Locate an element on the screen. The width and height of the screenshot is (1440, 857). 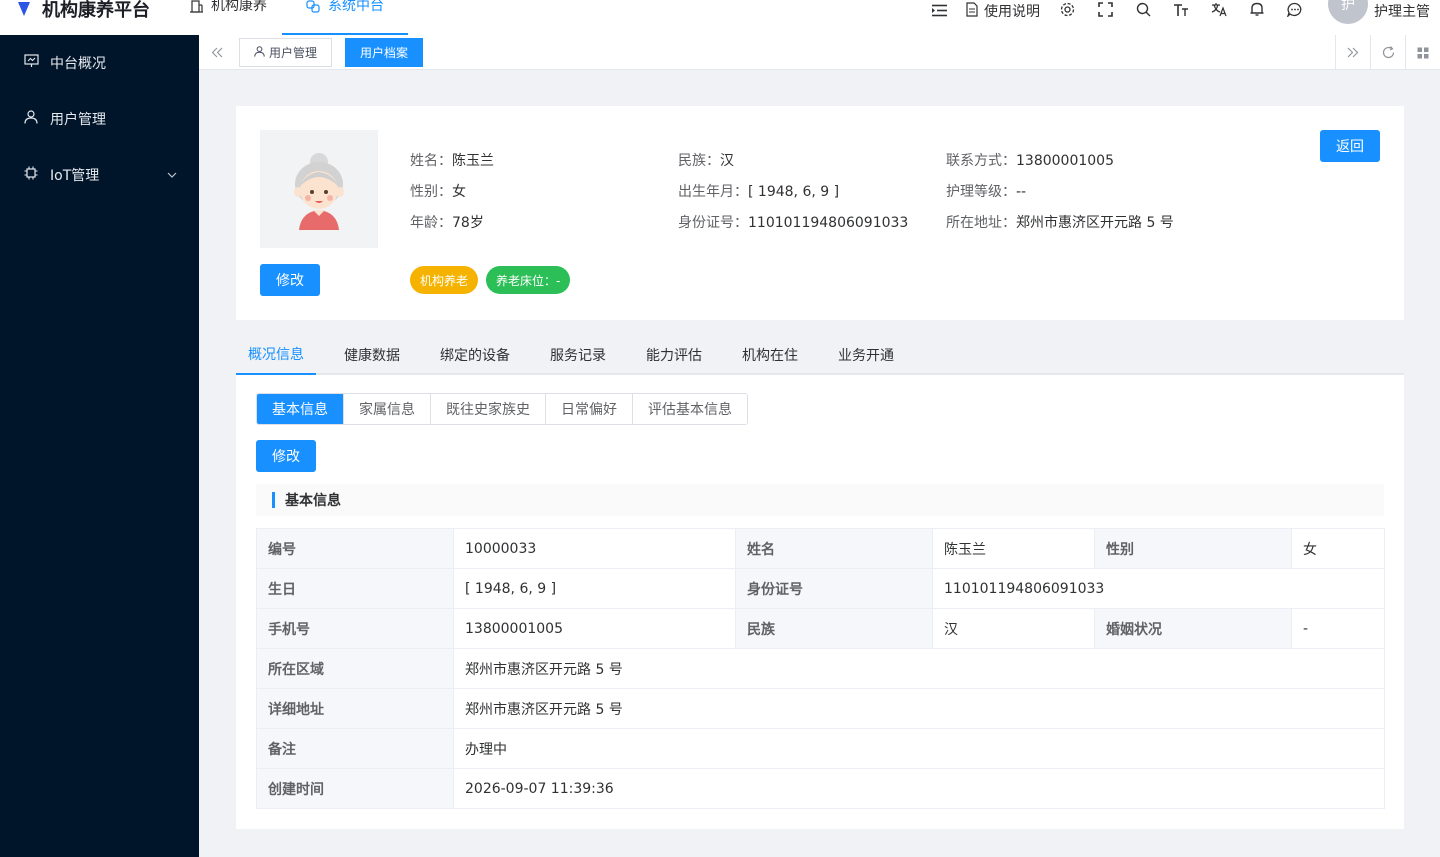
tag-label: 用户管理 is located at coordinates (293, 53).